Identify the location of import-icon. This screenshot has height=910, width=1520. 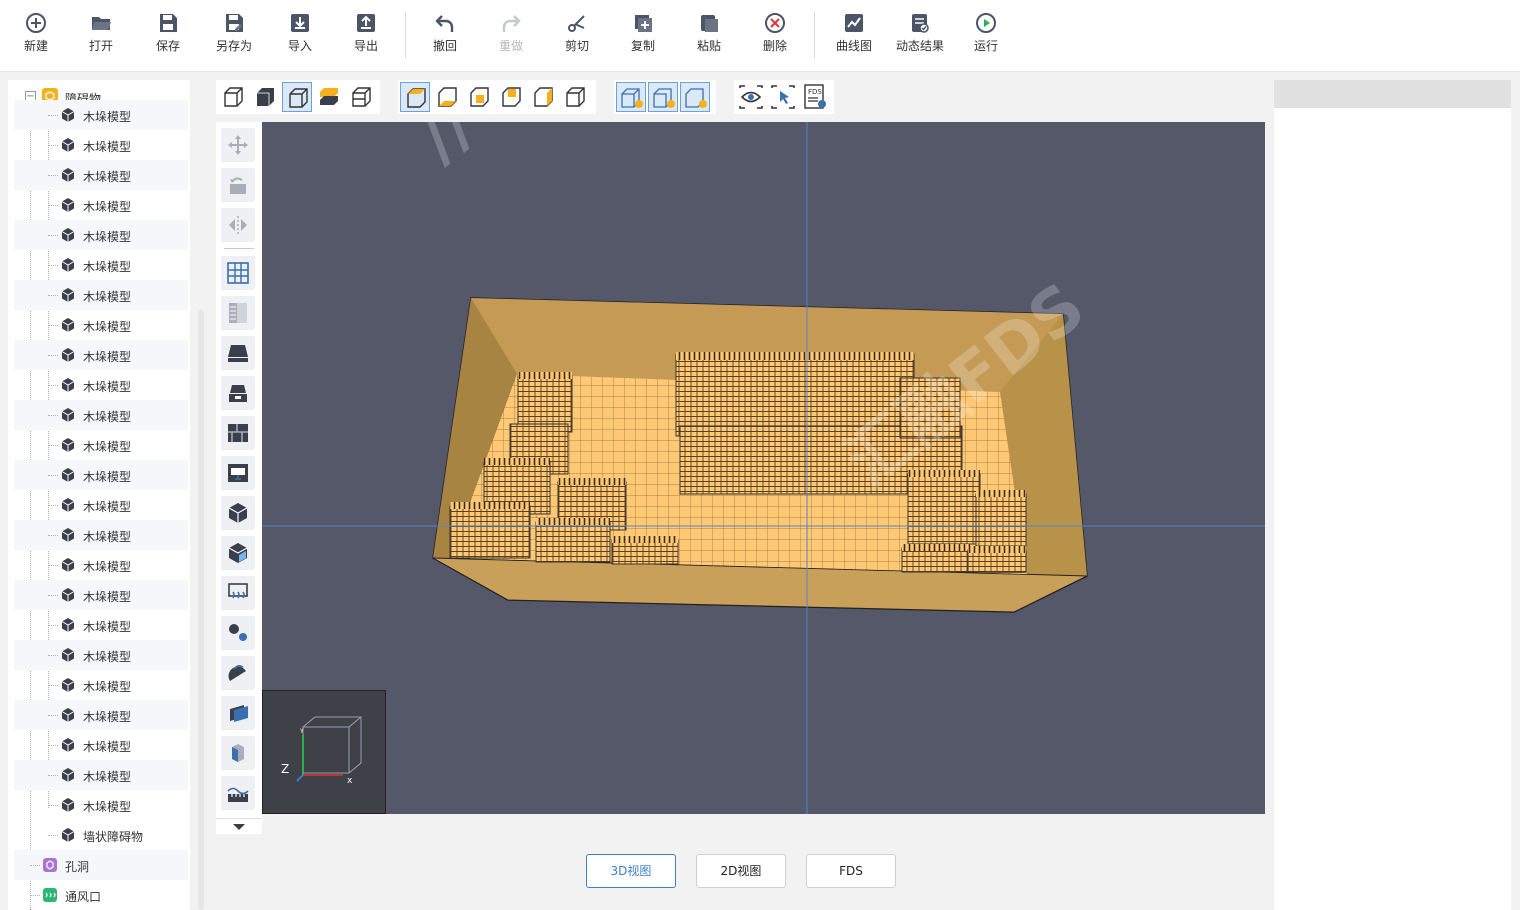
(300, 23).